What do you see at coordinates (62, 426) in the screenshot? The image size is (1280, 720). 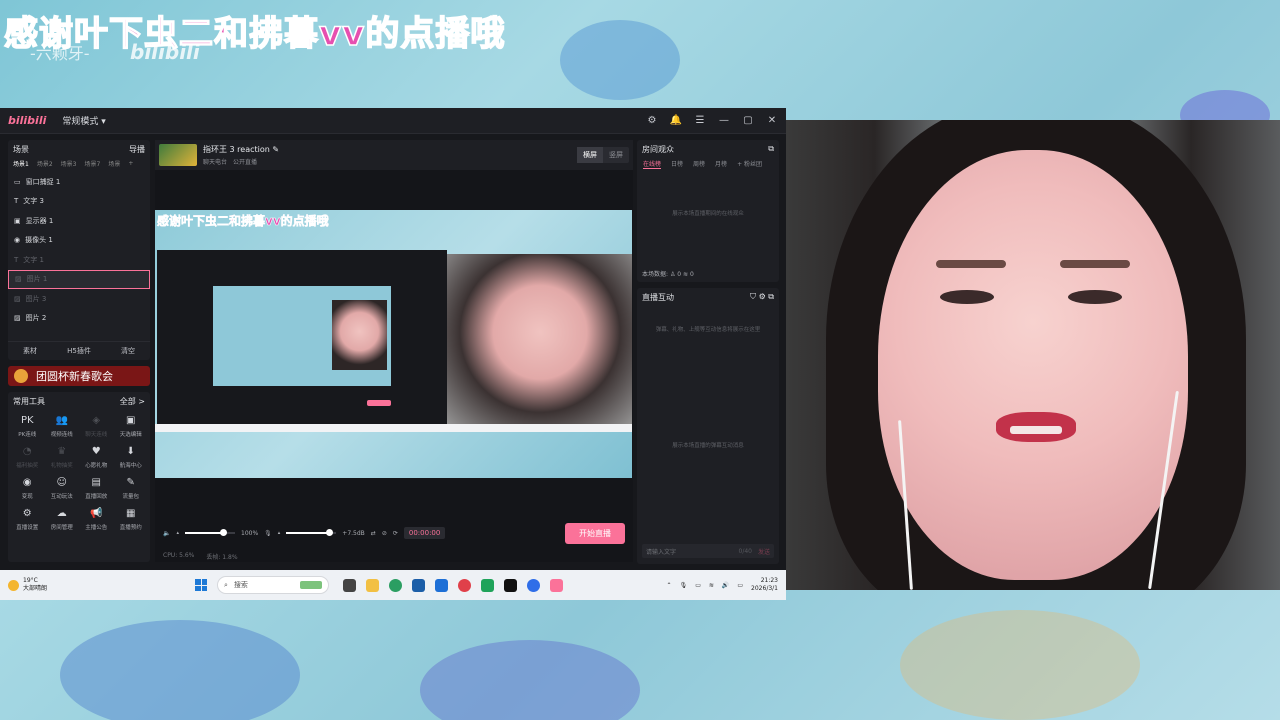 I see `tool-item: 👥 视频连线` at bounding box center [62, 426].